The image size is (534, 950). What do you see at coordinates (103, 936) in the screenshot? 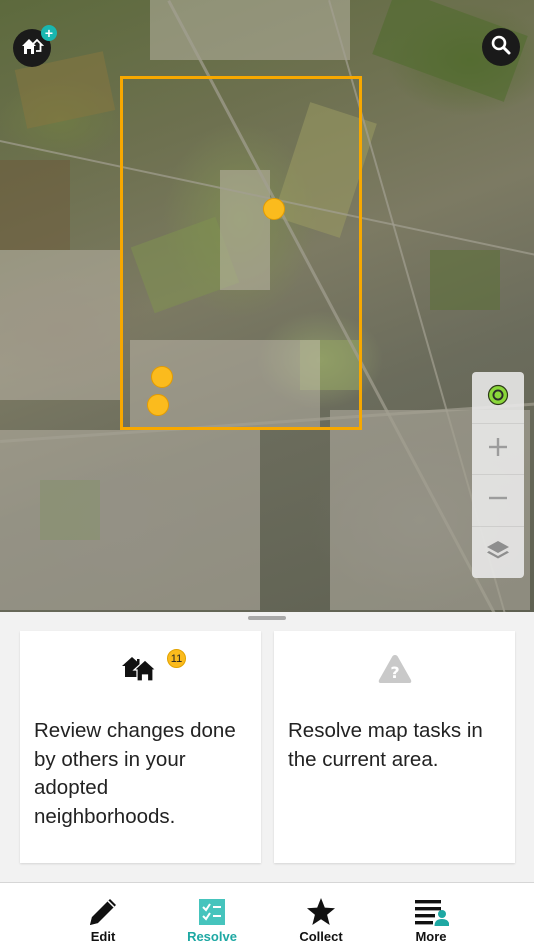
I see `tab-label: Edit` at bounding box center [103, 936].